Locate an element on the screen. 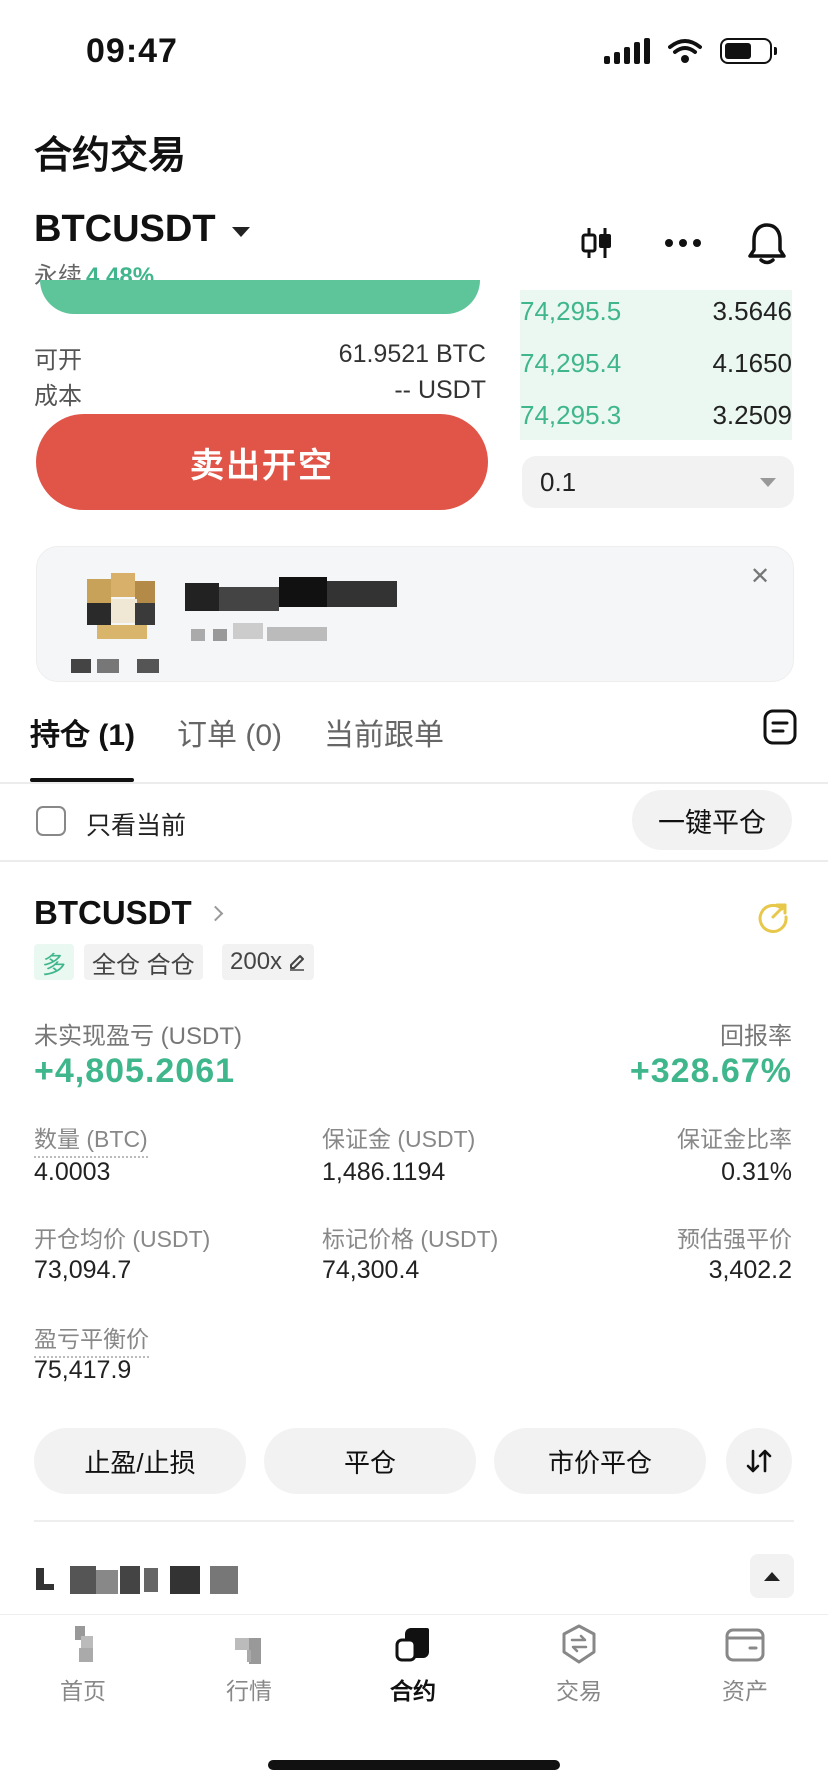 The image size is (828, 1792). tab-copy-trading: 当前跟单 is located at coordinates (384, 732).